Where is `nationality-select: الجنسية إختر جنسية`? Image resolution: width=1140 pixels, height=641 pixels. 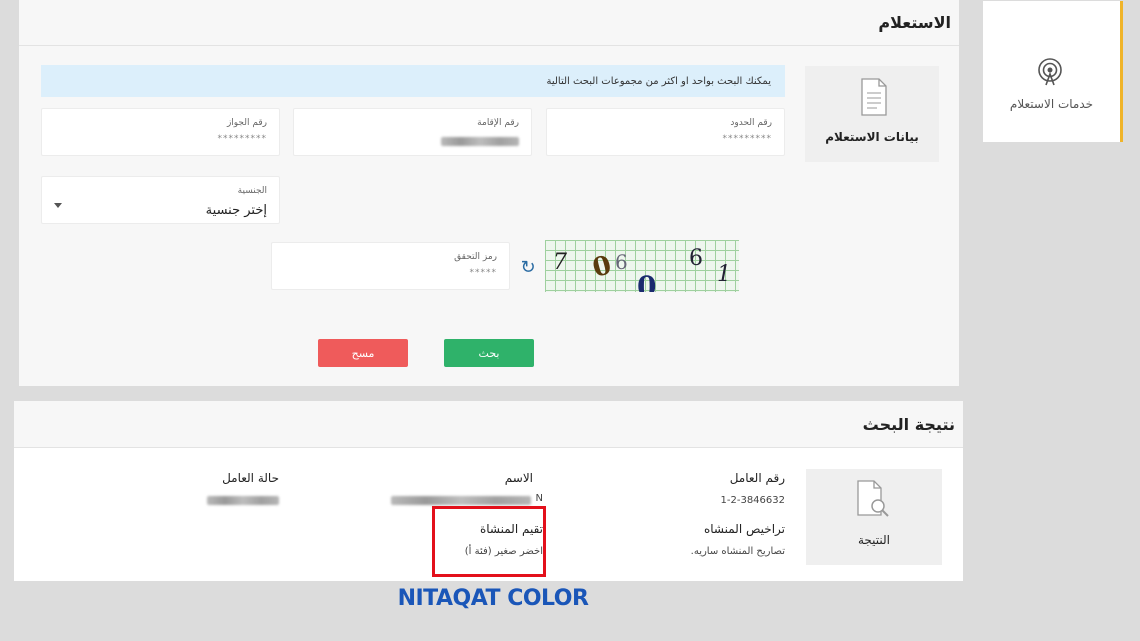 nationality-select: الجنسية إختر جنسية is located at coordinates (160, 200).